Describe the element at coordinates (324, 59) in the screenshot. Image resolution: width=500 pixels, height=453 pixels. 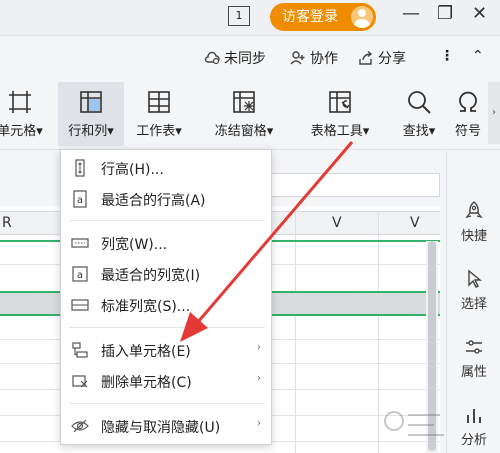
I see `collab-label: 协作` at that location.